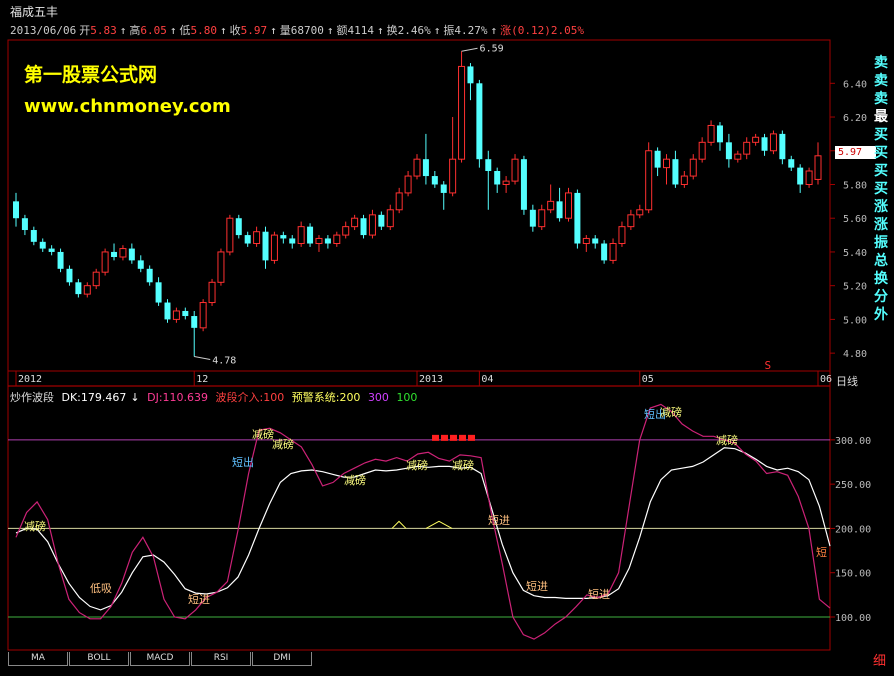  Describe the element at coordinates (431, 379) in the screenshot. I see `time-axis-label: 2013` at that location.